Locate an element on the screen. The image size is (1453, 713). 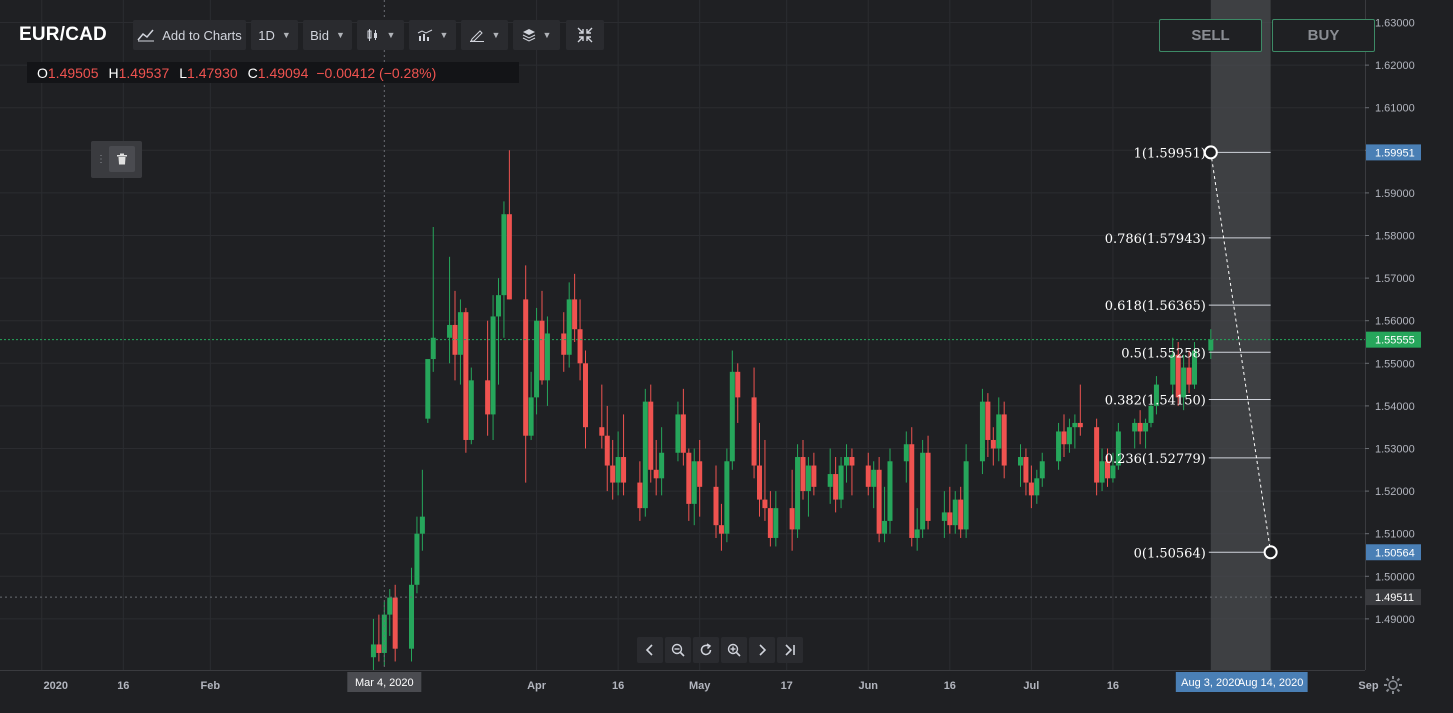
scroll-left-button is located at coordinates (650, 650).